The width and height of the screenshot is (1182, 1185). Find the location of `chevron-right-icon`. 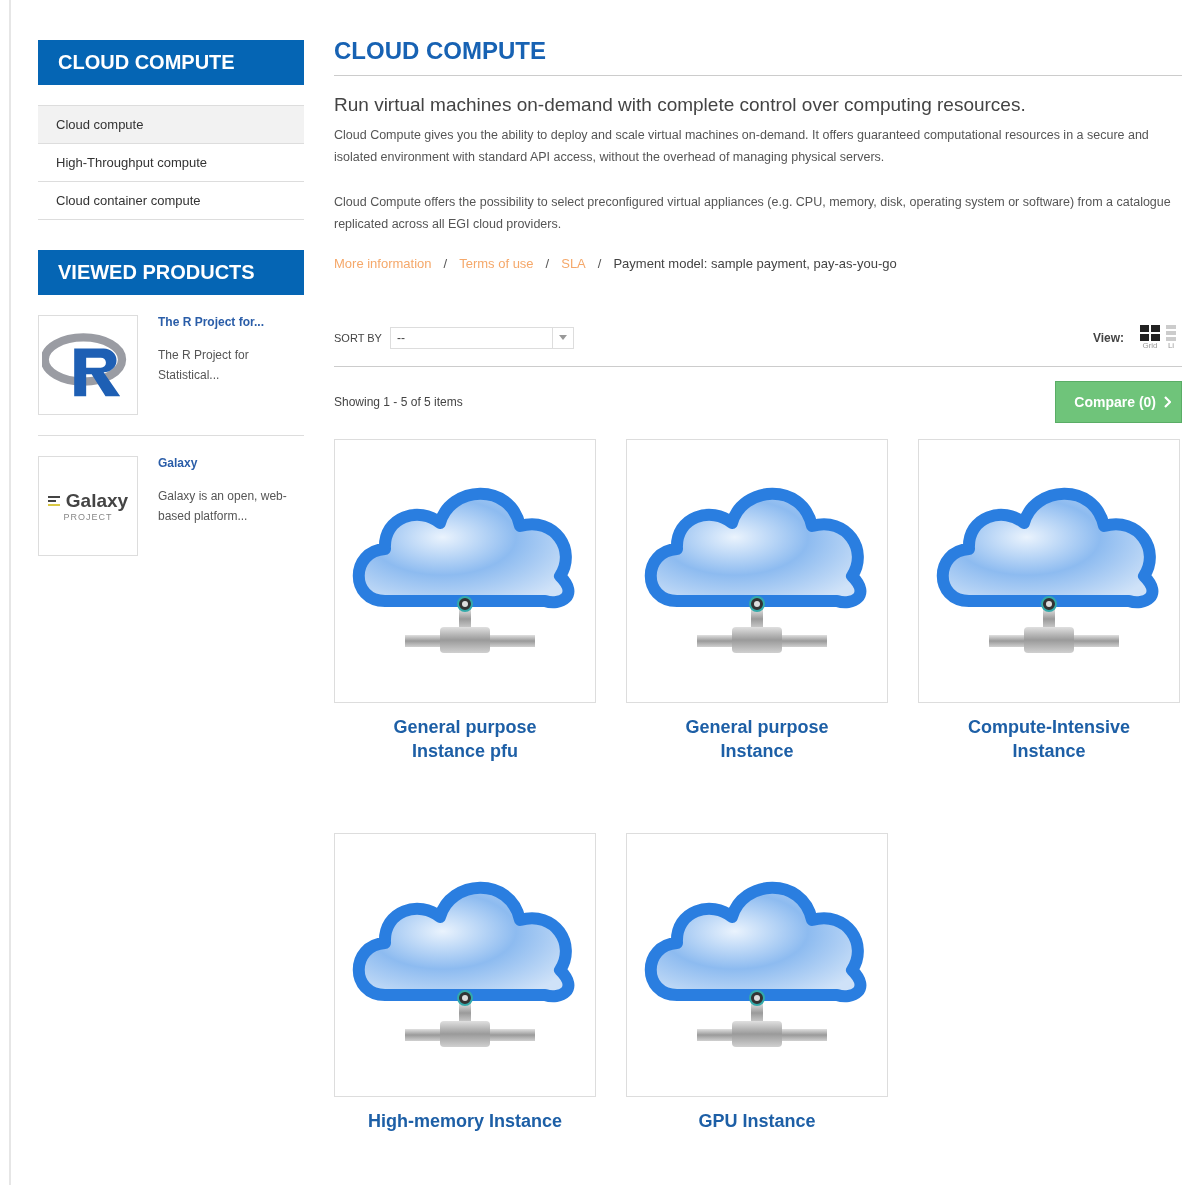

chevron-right-icon is located at coordinates (1167, 402).